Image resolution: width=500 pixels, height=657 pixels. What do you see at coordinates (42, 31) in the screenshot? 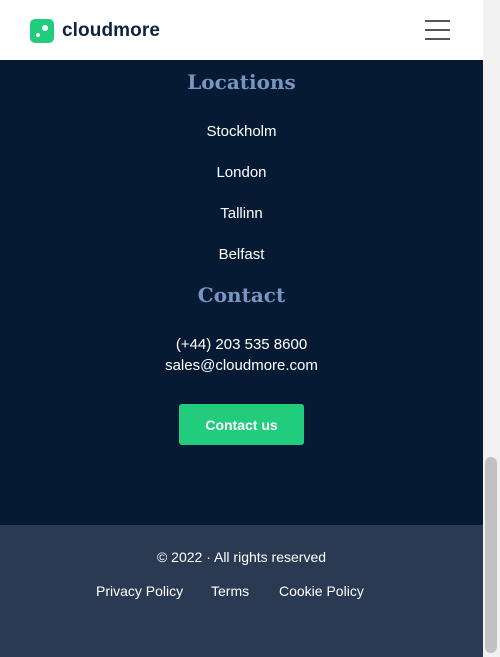
I see `cloudmore-logo-icon` at bounding box center [42, 31].